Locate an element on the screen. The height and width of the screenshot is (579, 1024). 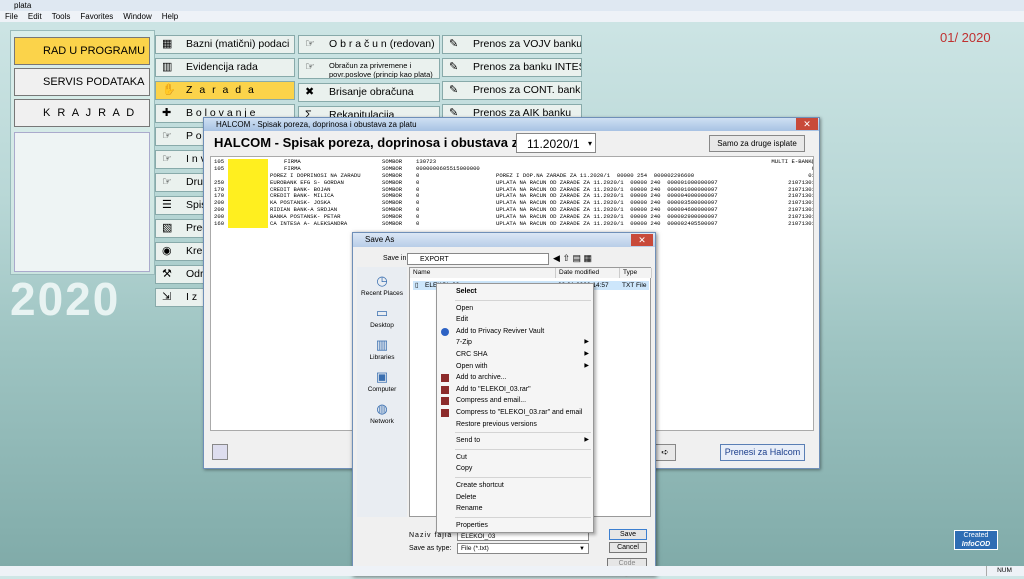
save-as-titlebar: Save As is located at coordinates (504, 240).